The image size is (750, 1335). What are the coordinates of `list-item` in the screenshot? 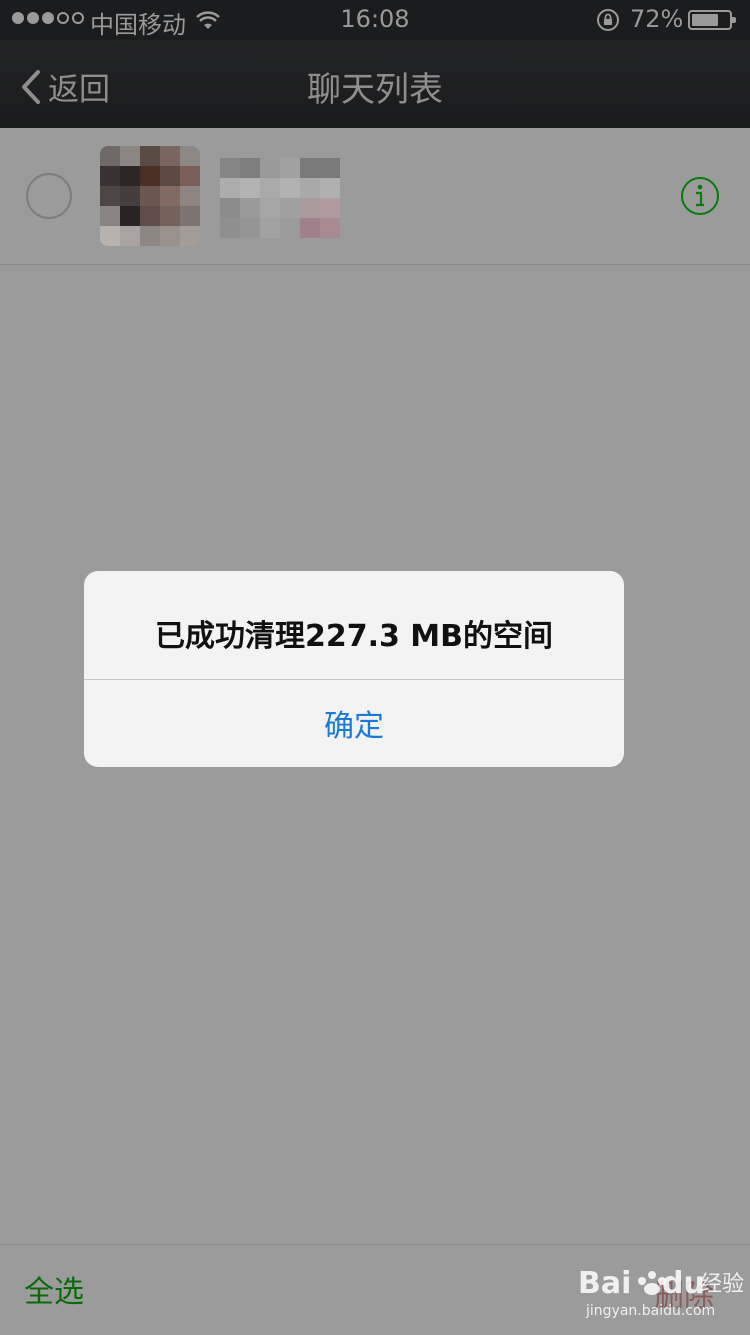 It's located at (375, 196).